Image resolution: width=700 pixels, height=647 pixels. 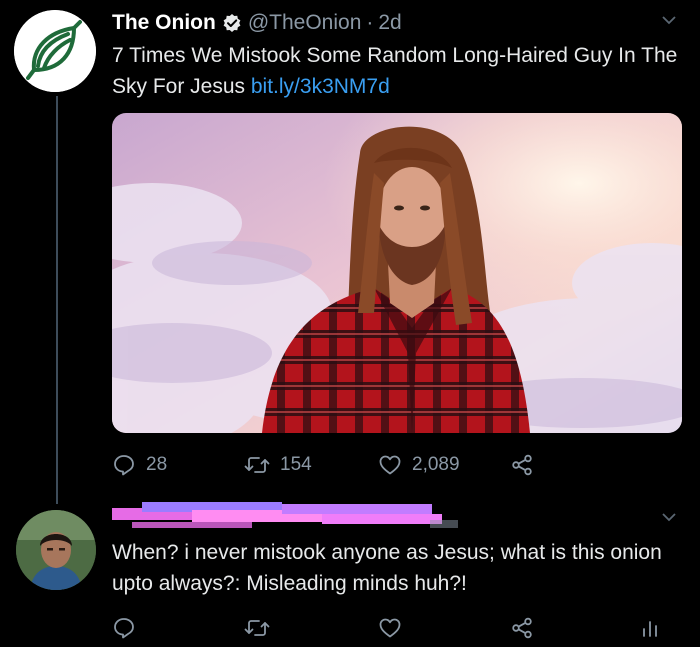 I want to click on verified-badge-icon, so click(x=232, y=23).